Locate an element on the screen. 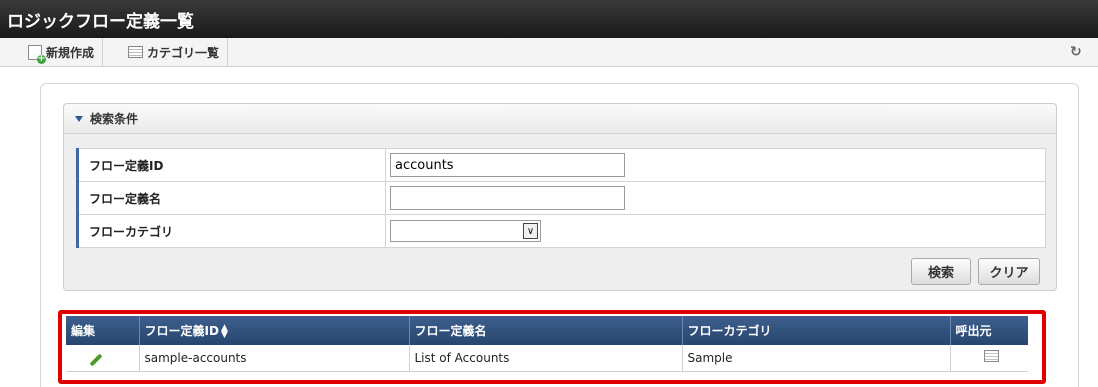 The width and height of the screenshot is (1098, 387). results-header-row: 編集 フロー定義ID ▲ ▼ フロー定義名 フローカテゴリ 呼出元 is located at coordinates (547, 330).